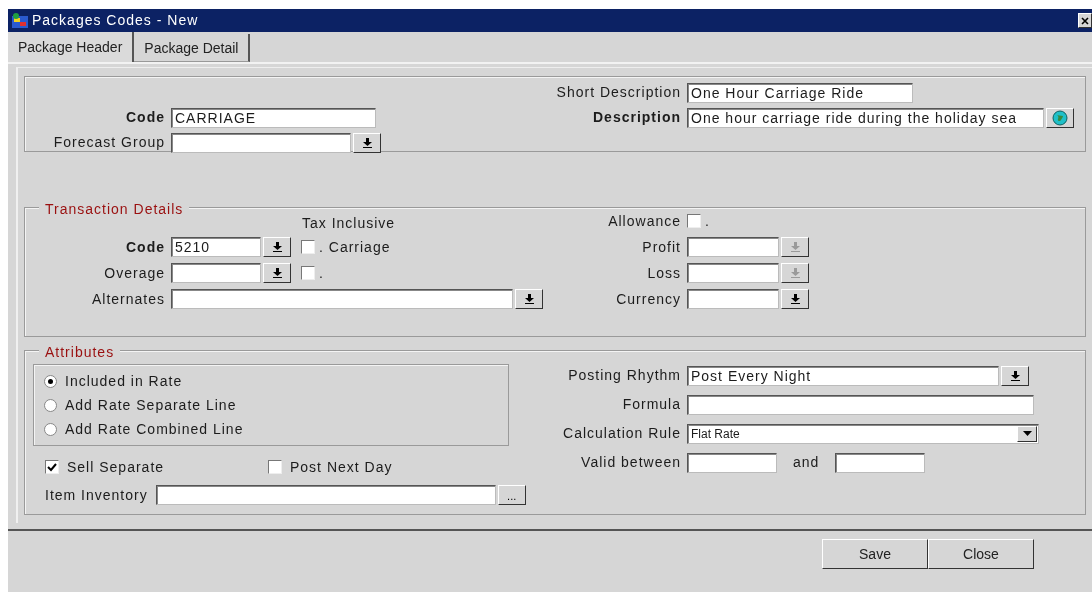 The image size is (1092, 592). What do you see at coordinates (865, 117) in the screenshot?
I see `input-field: One hour carriage ride during the holiday sea` at bounding box center [865, 117].